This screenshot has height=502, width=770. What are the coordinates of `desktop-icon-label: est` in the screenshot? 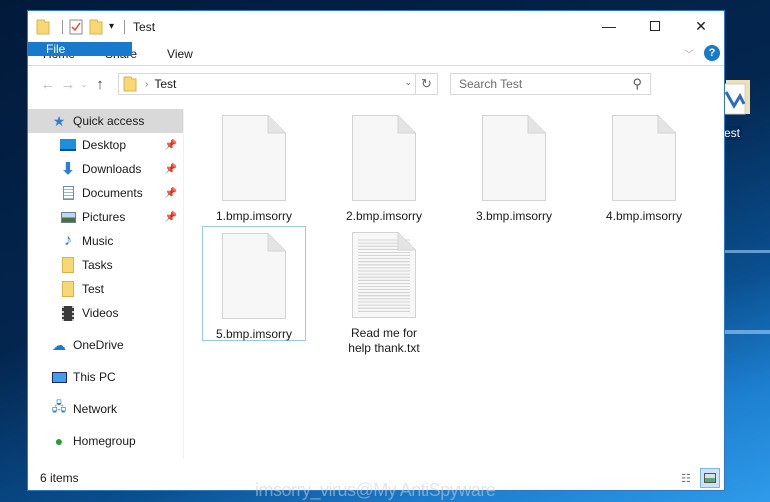 It's located at (732, 133).